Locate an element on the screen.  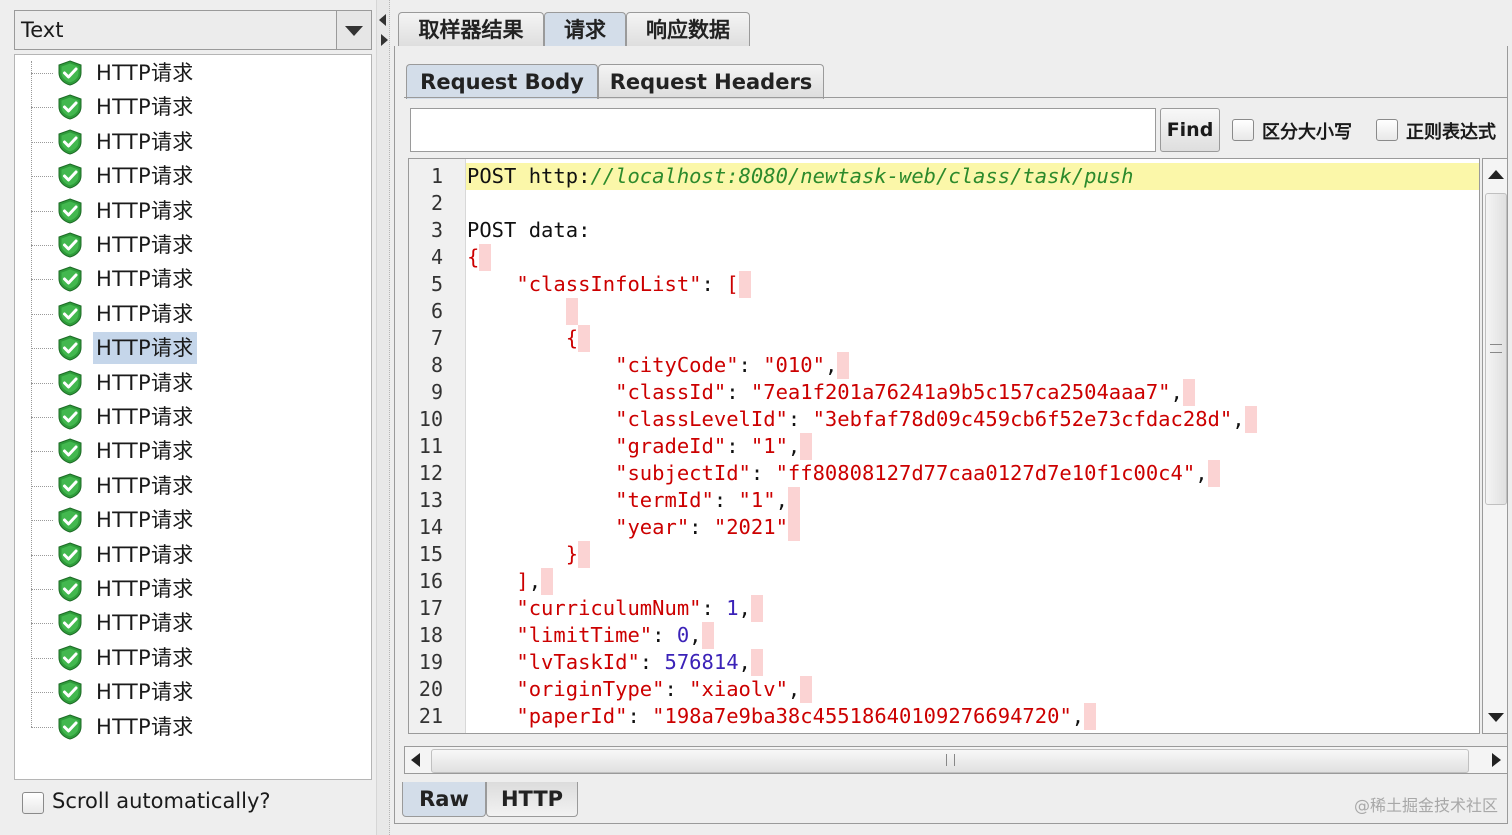
regex-checkbox is located at coordinates (1387, 130).